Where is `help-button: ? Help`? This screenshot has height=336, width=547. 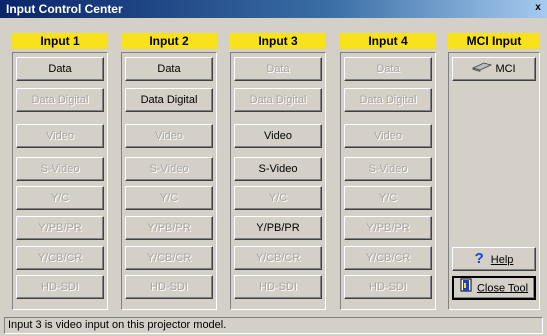
help-button: ? Help is located at coordinates (494, 259).